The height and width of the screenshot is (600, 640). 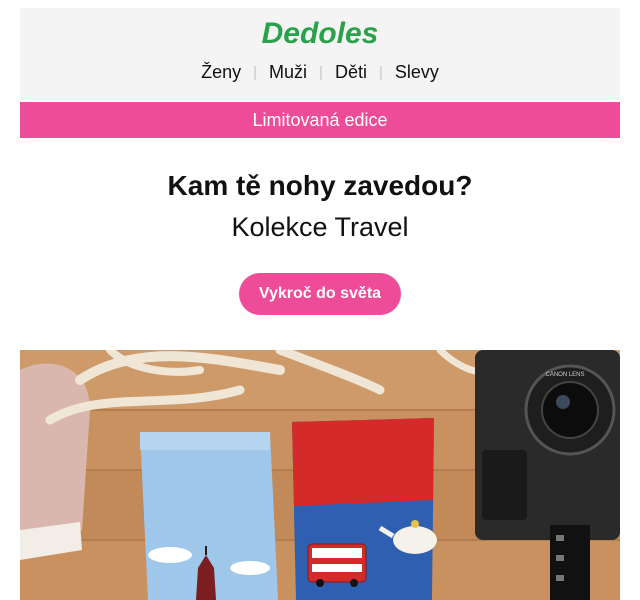 I want to click on nav-item-muzi: Muži, so click(x=288, y=72).